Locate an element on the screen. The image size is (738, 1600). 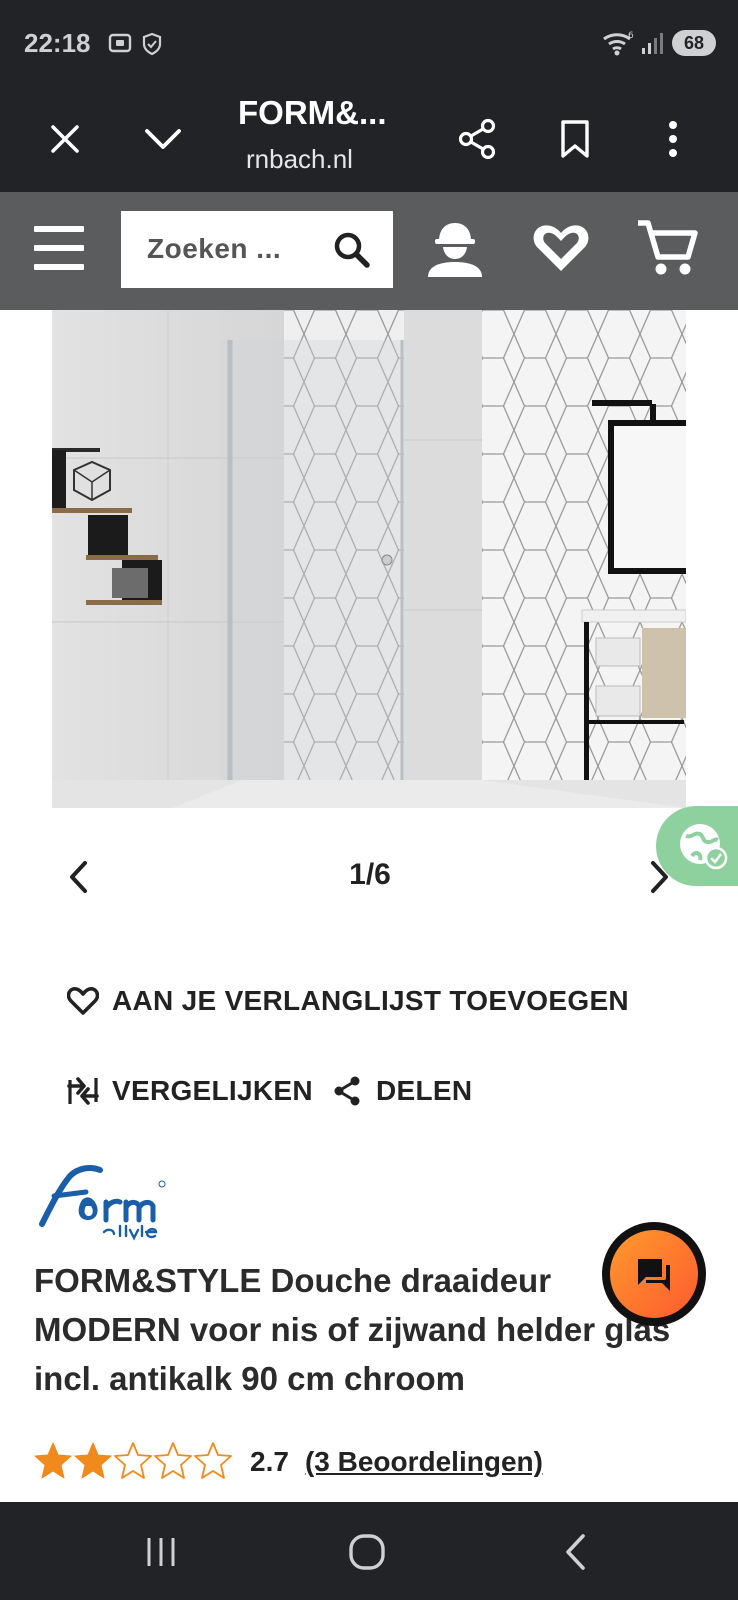
system-nav-bar is located at coordinates (369, 1551).